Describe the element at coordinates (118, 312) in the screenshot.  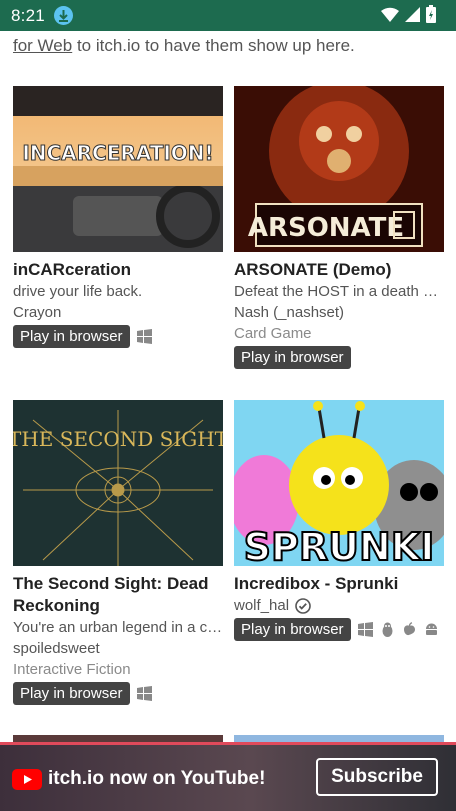
I see `game-author: Crayon` at that location.